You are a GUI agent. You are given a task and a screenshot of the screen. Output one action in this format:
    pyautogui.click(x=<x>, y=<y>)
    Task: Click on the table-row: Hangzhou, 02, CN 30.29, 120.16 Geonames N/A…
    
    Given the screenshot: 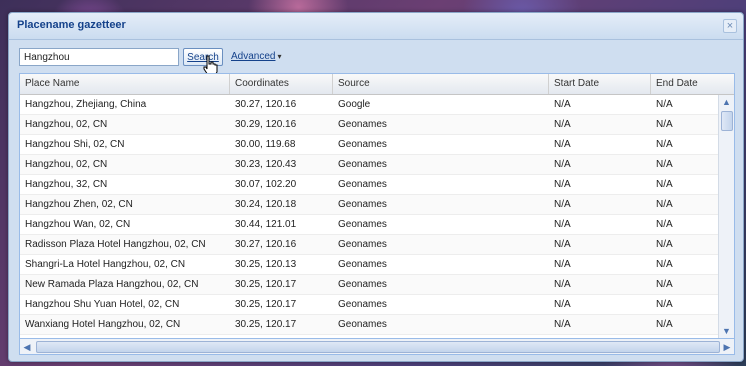 What is the action you would take?
    pyautogui.click(x=369, y=125)
    